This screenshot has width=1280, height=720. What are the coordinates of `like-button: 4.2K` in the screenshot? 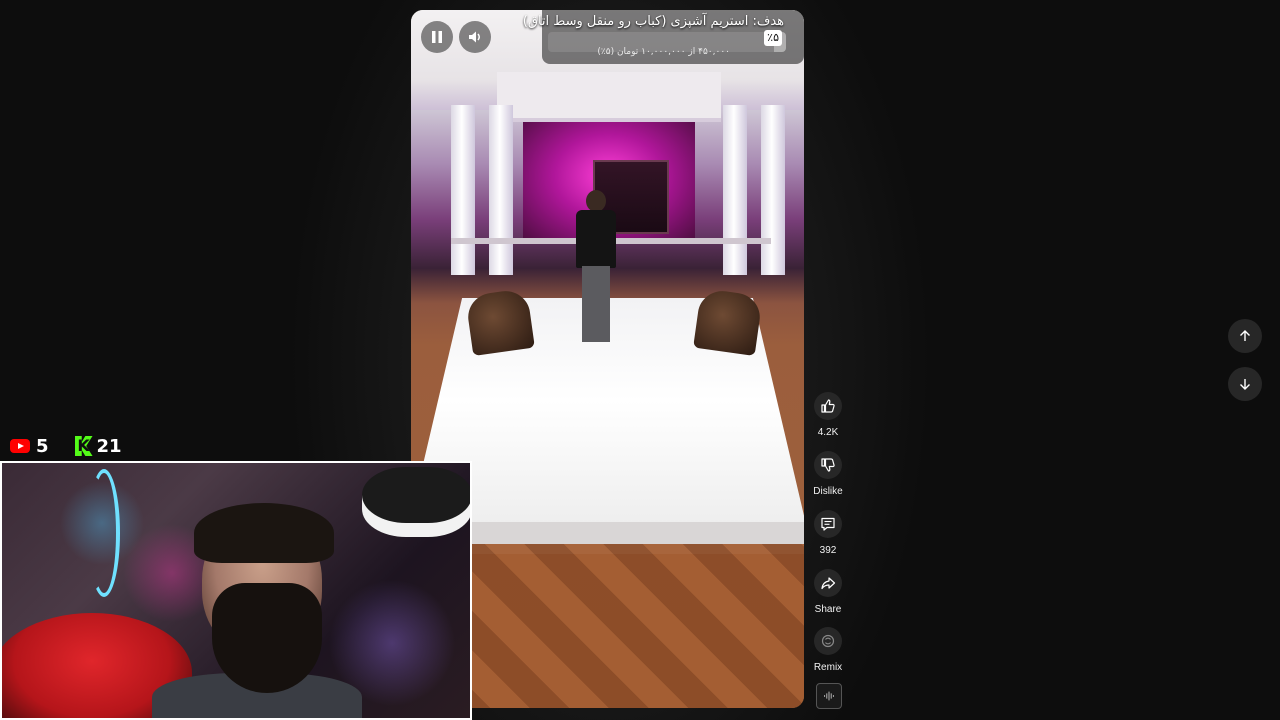 It's located at (828, 415).